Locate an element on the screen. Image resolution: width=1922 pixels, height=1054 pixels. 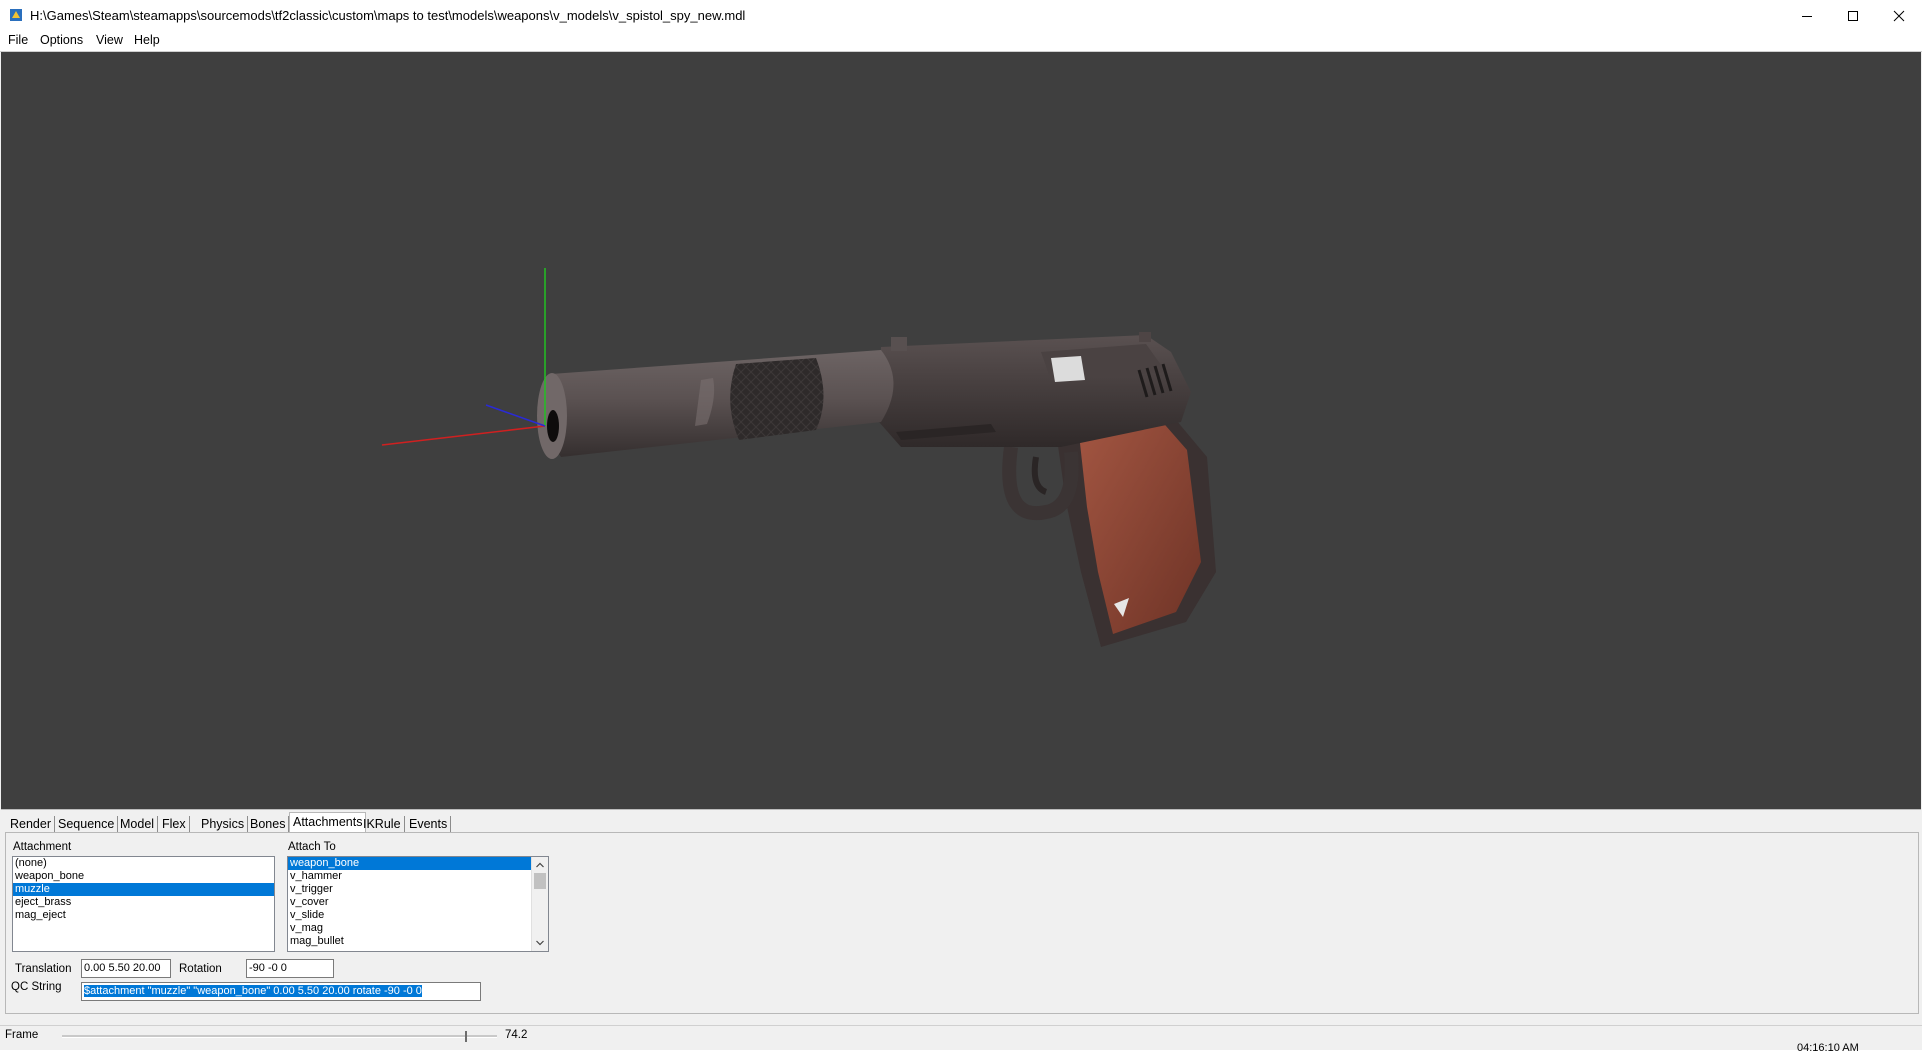
attach-to-item: v_cover is located at coordinates (418, 902).